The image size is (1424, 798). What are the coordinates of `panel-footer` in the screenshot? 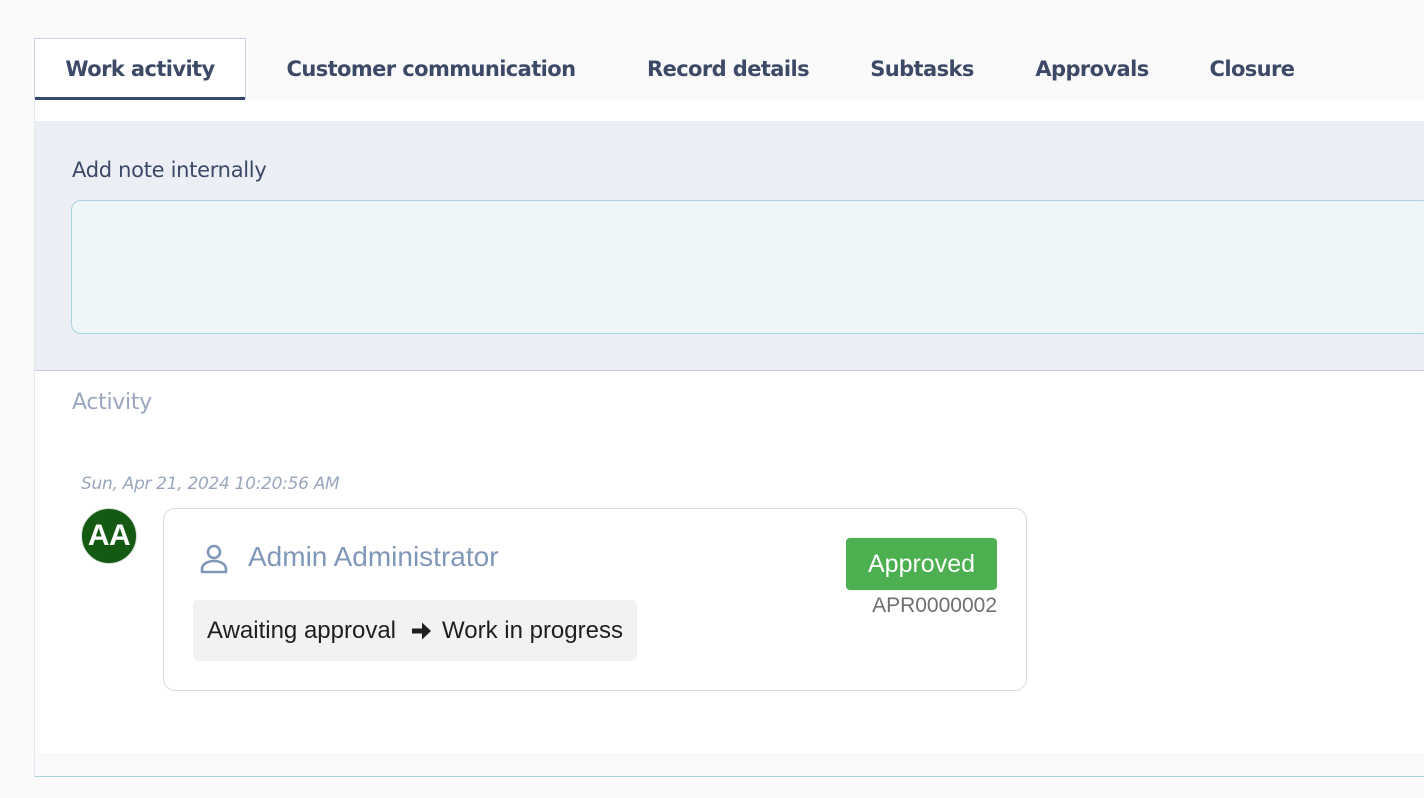 It's located at (729, 764).